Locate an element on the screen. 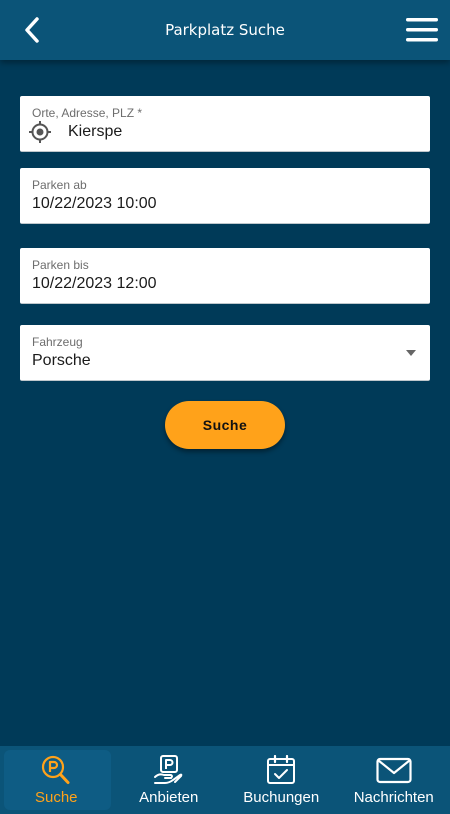 This screenshot has height=814, width=450. menu-button is located at coordinates (422, 30).